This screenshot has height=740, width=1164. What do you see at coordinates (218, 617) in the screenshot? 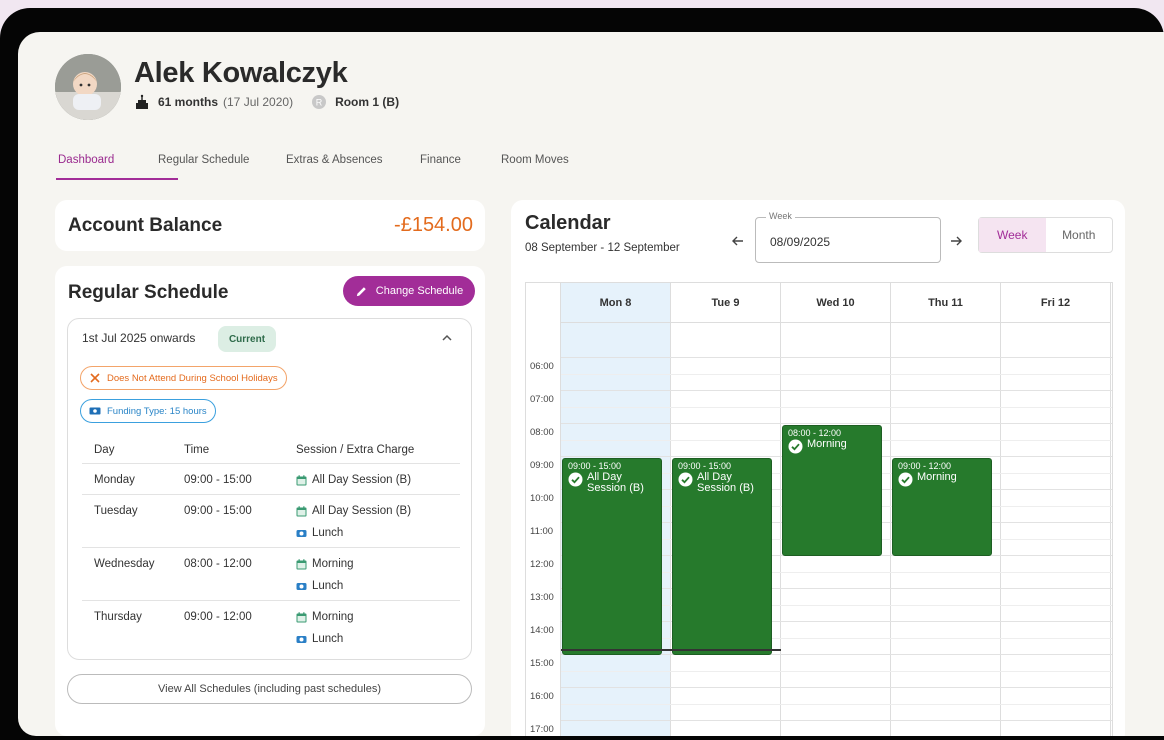
I see `row-time: 09:00 - 12:00` at bounding box center [218, 617].